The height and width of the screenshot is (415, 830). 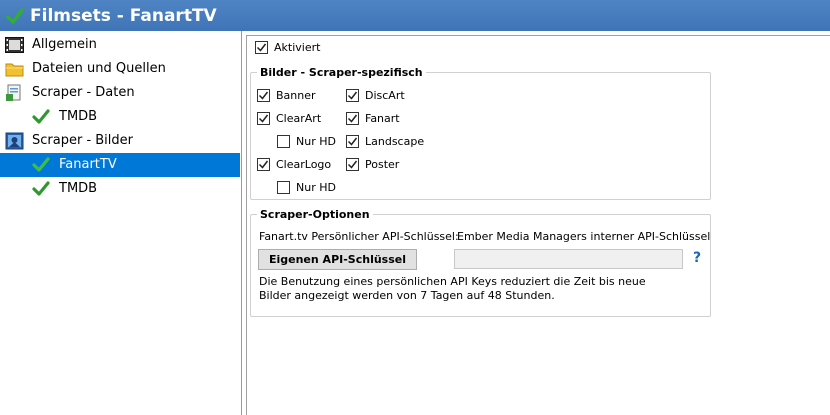 What do you see at coordinates (415, 15) in the screenshot?
I see `title-bar: Filmsets - FanartTV` at bounding box center [415, 15].